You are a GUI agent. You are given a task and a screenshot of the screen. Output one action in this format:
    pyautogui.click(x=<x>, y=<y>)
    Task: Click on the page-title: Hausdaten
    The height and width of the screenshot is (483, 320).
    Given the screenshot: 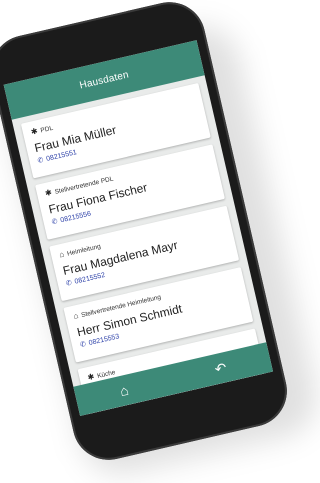 What is the action you would take?
    pyautogui.click(x=104, y=79)
    